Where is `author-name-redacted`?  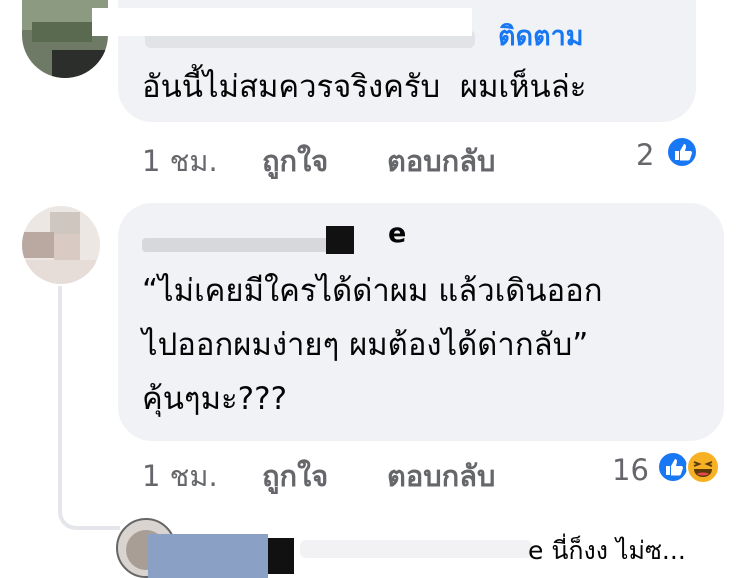 author-name-redacted is located at coordinates (237, 245).